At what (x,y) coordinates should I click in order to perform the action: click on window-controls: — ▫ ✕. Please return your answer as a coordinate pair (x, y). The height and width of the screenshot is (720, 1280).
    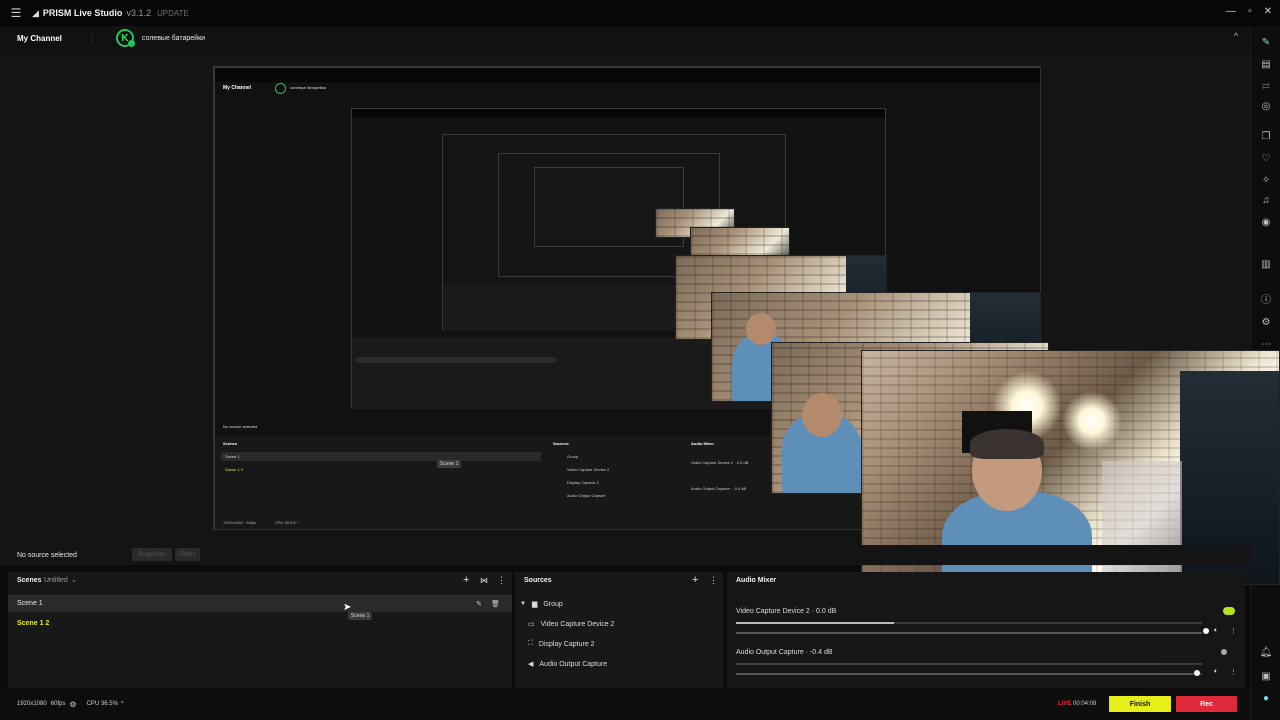
    Looking at the image, I should click on (1249, 11).